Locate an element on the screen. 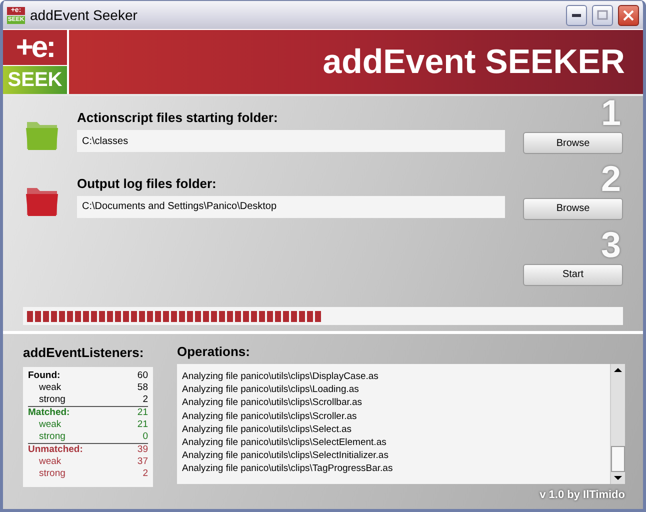 This screenshot has height=512, width=646. logo-mark: +e: is located at coordinates (35, 48).